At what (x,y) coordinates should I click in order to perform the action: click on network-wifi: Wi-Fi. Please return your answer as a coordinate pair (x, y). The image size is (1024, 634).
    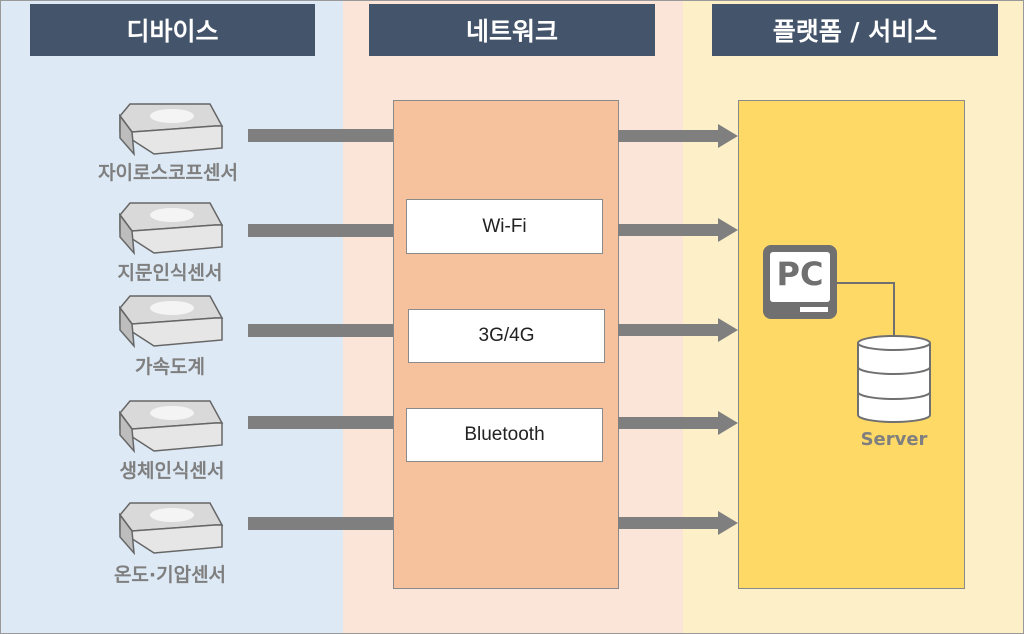
    Looking at the image, I should click on (504, 226).